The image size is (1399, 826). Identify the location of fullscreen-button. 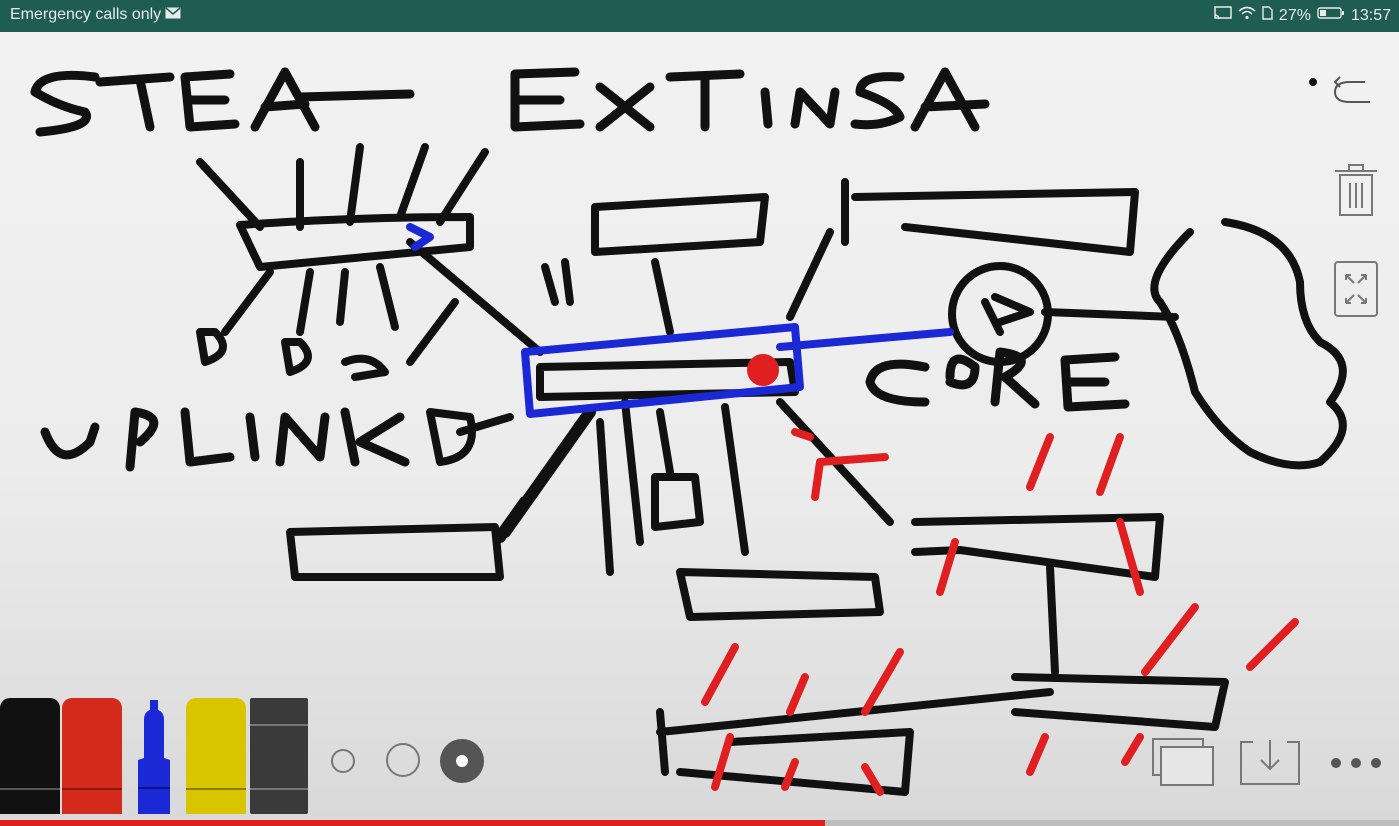
(1356, 291).